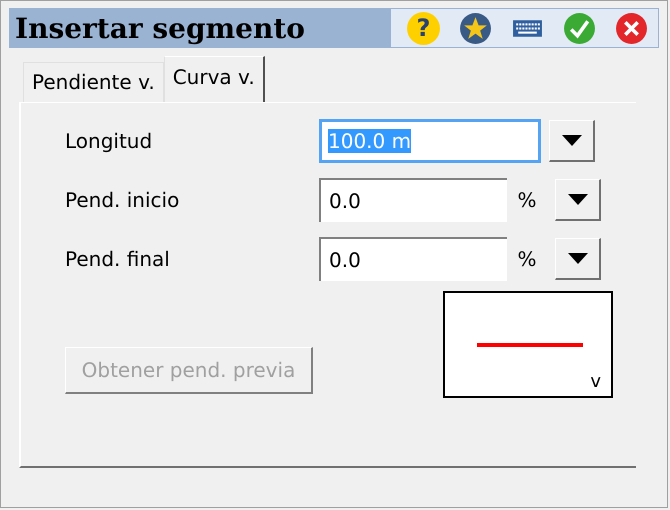  I want to click on window-title: Insertar segmento, so click(159, 28).